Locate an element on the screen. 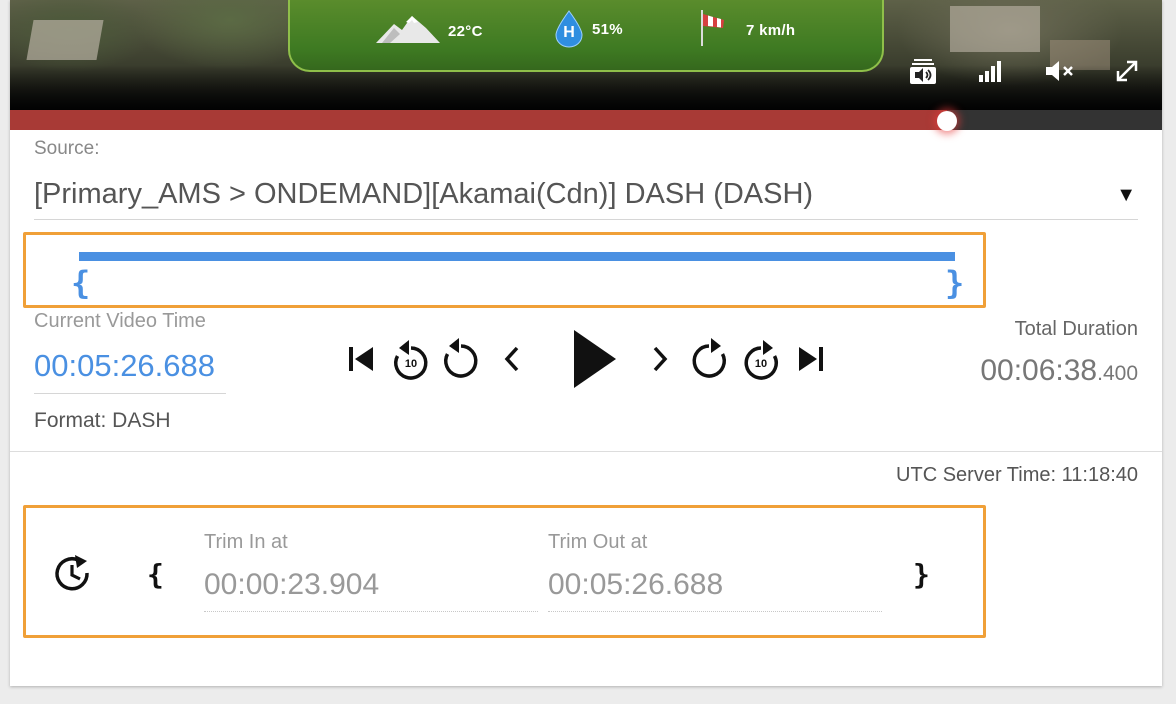 This screenshot has width=1176, height=704. skip-to-start-icon is located at coordinates (361, 361).